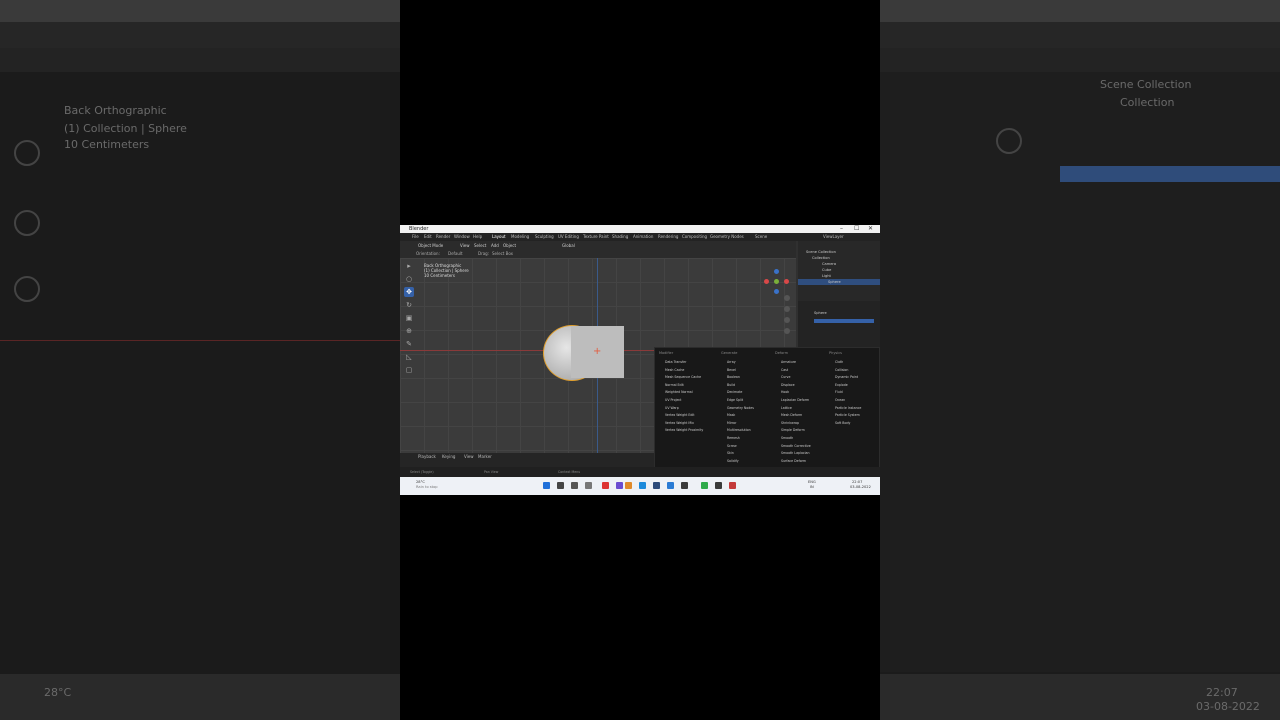  I want to click on modifier-item: Mask, so click(731, 415).